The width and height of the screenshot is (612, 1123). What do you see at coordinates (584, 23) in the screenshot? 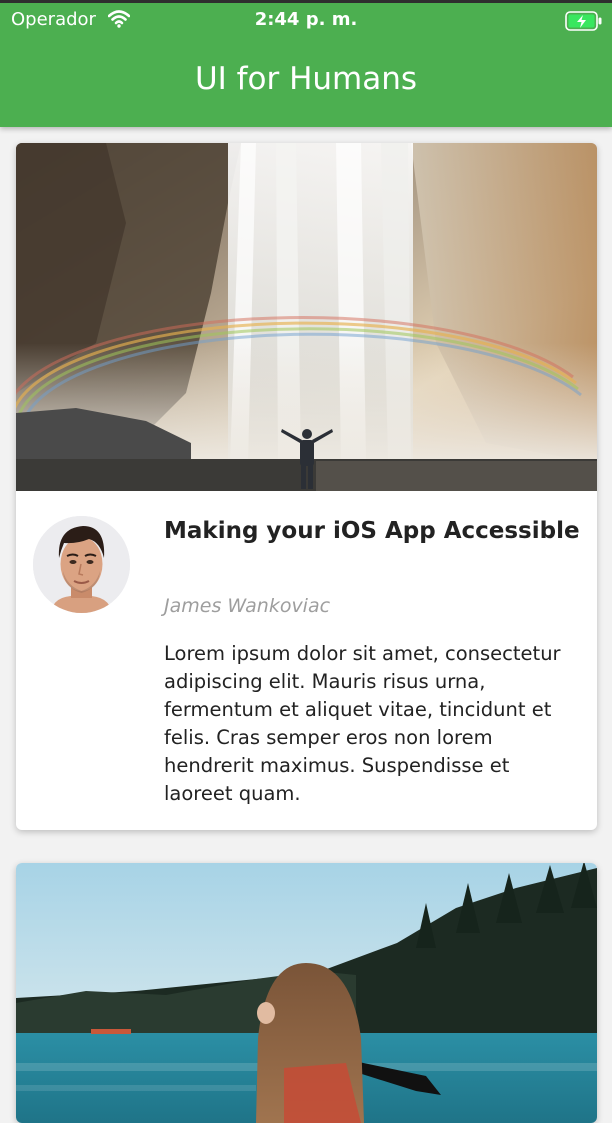
I see `battery-charging-icon` at bounding box center [584, 23].